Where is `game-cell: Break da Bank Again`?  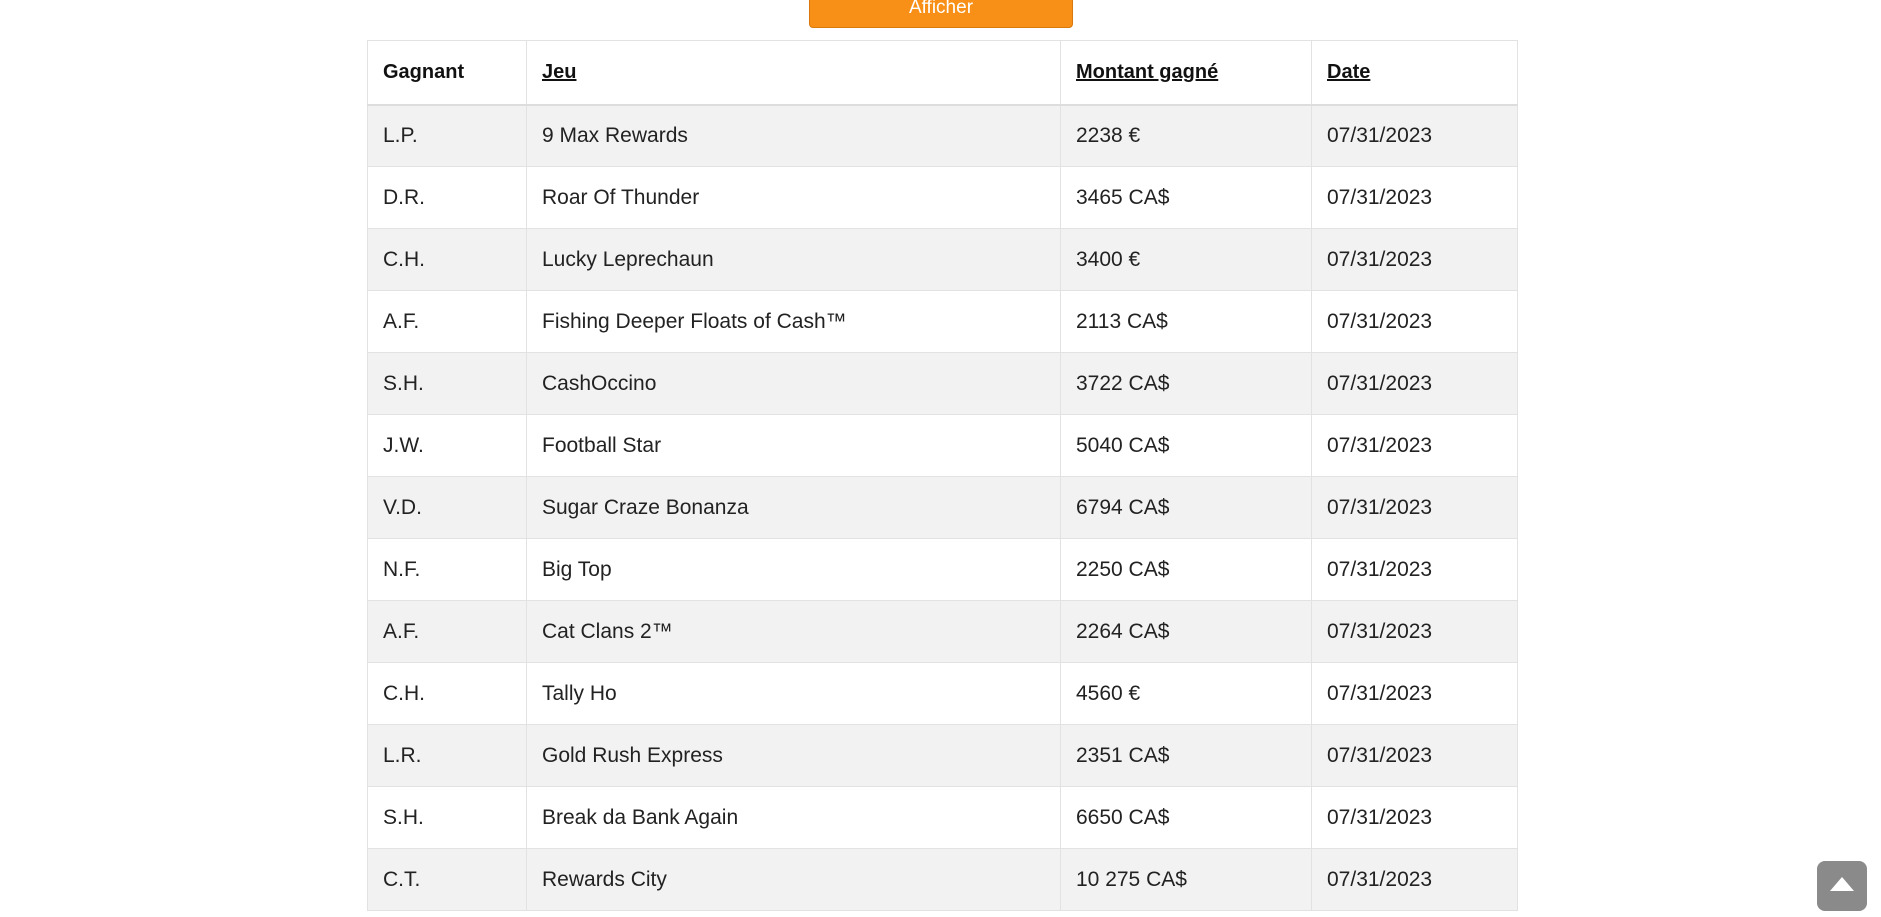 game-cell: Break da Bank Again is located at coordinates (793, 817).